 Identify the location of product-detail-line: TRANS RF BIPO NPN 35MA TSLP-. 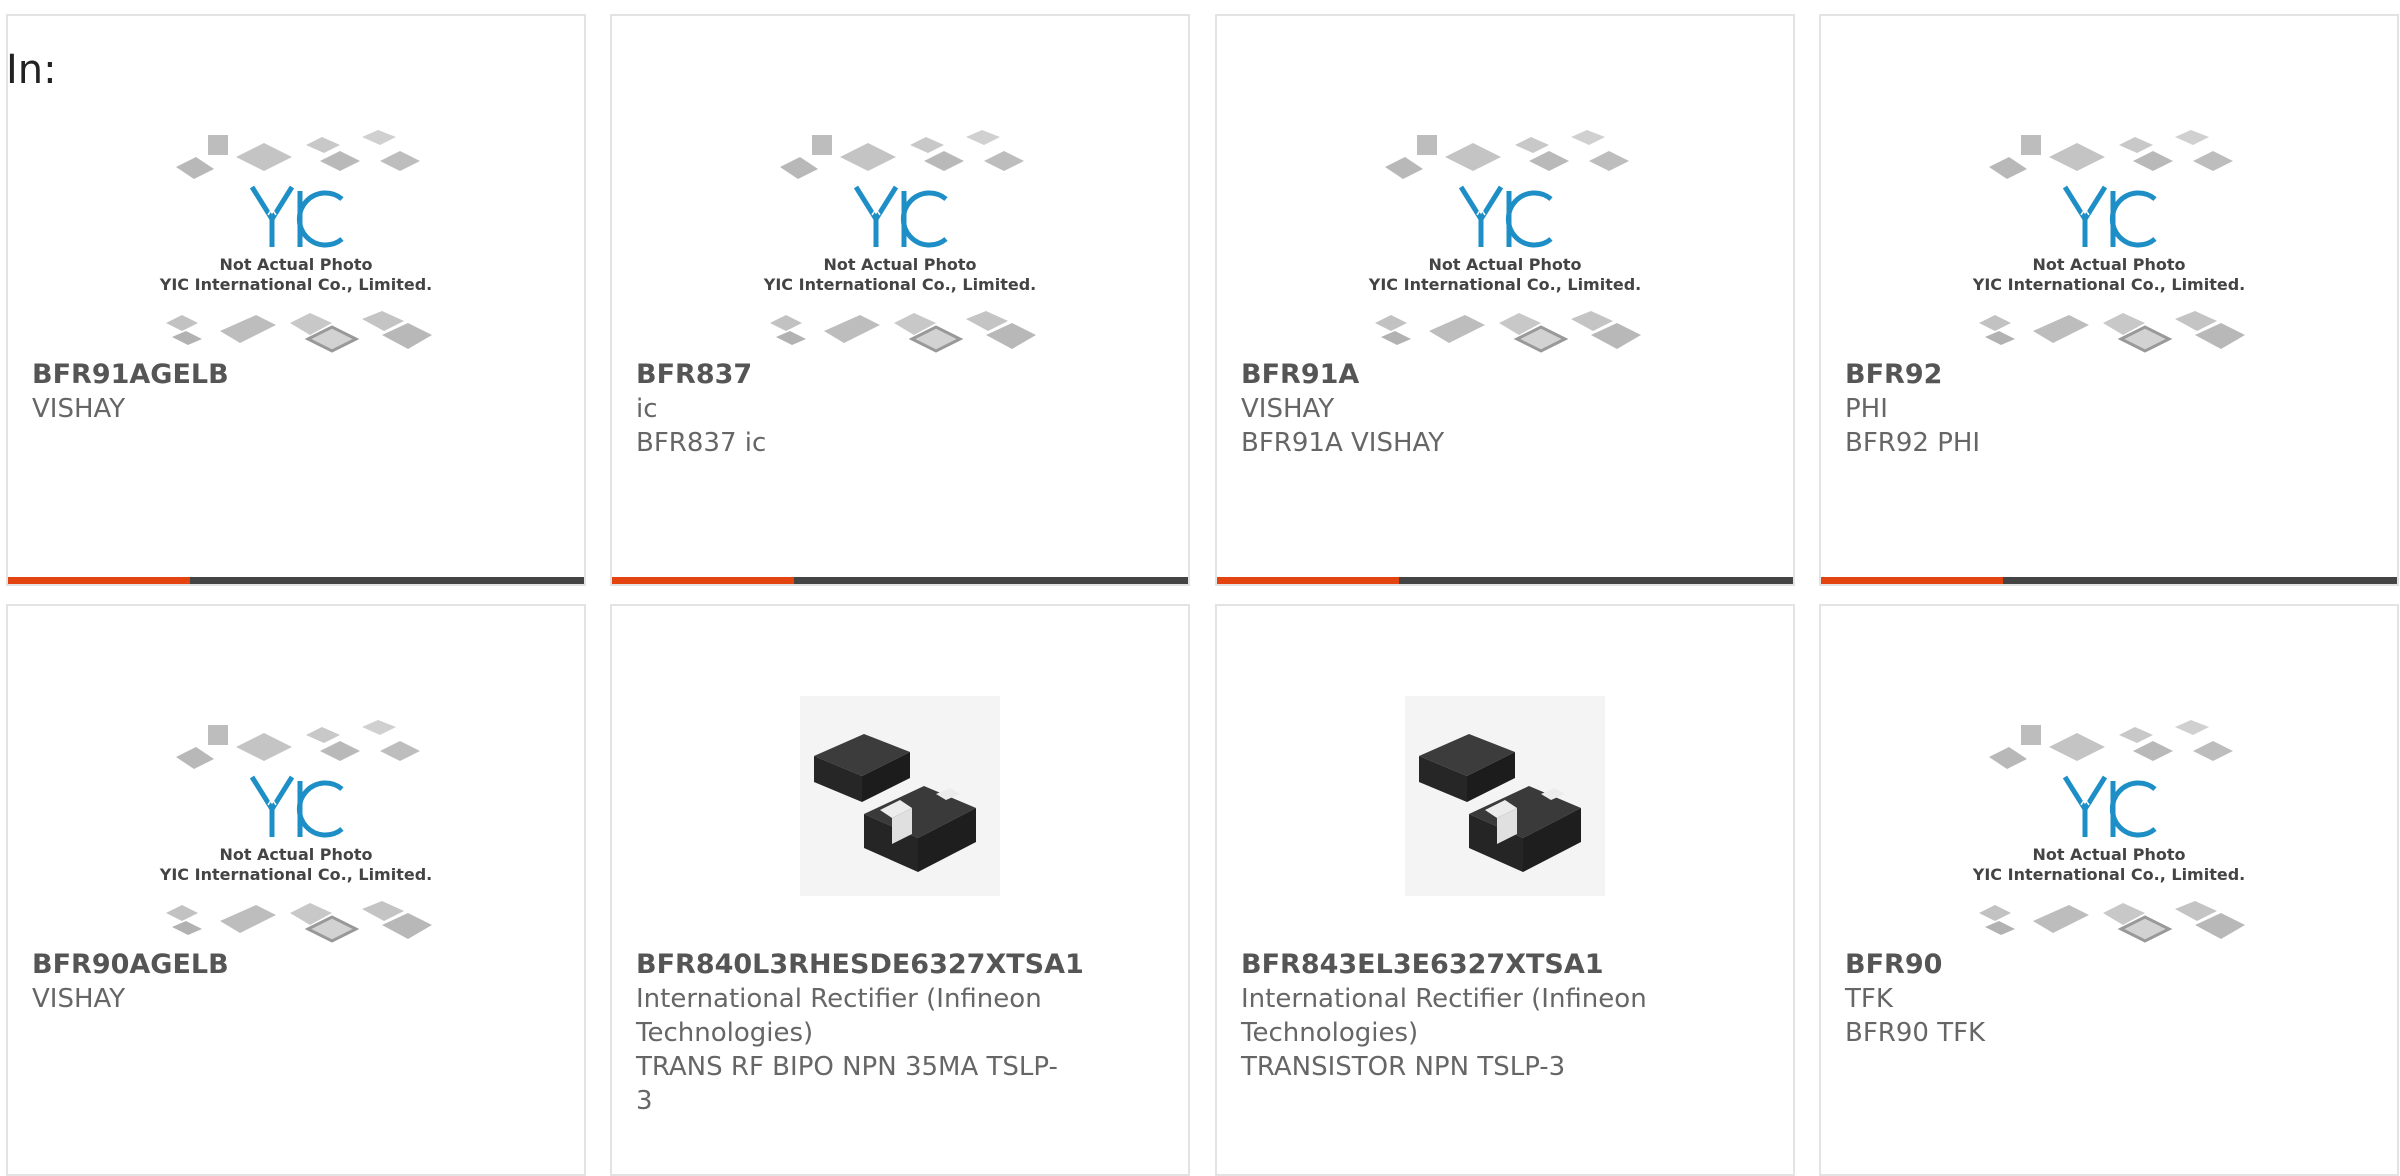
(847, 1067).